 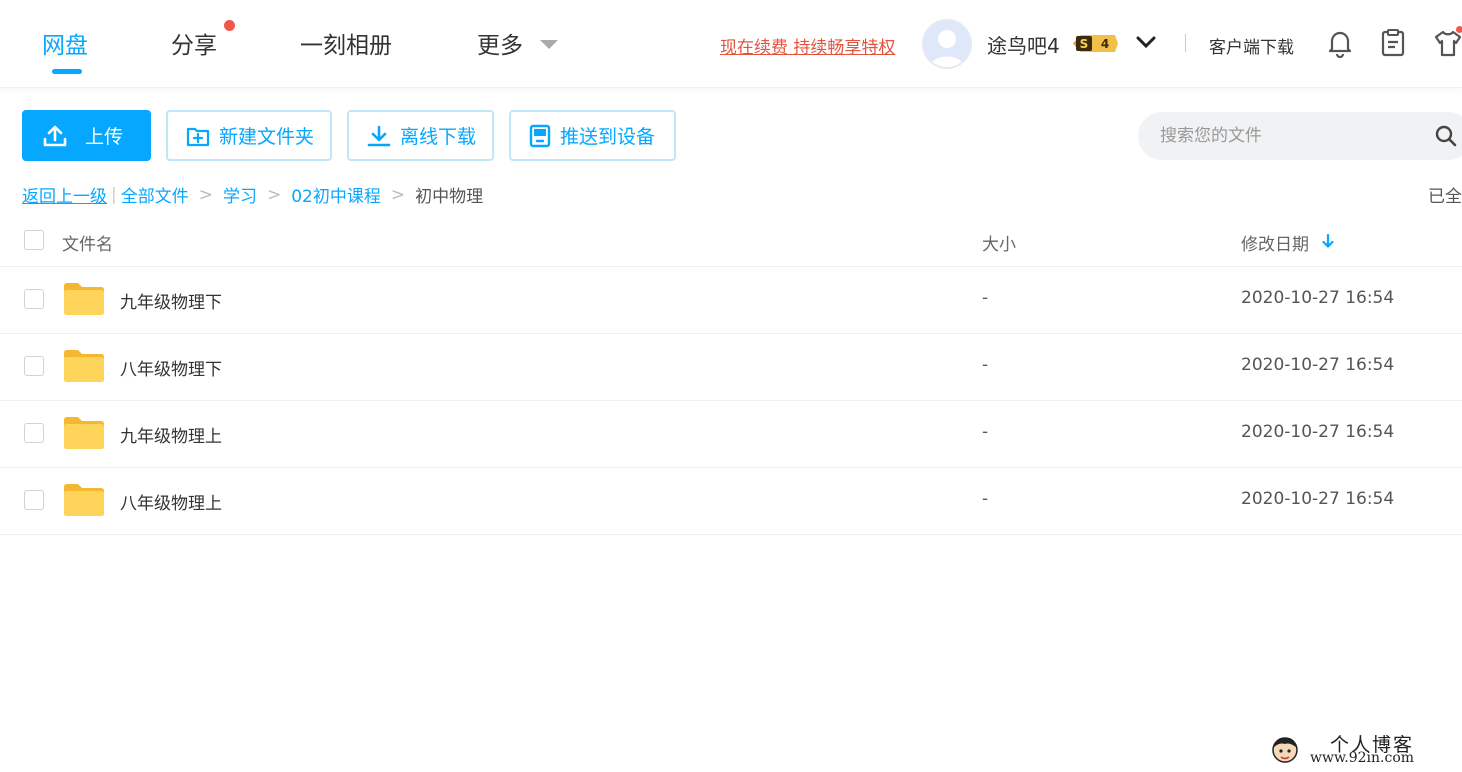 What do you see at coordinates (1095, 43) in the screenshot?
I see `vip-badge-icon: S 4` at bounding box center [1095, 43].